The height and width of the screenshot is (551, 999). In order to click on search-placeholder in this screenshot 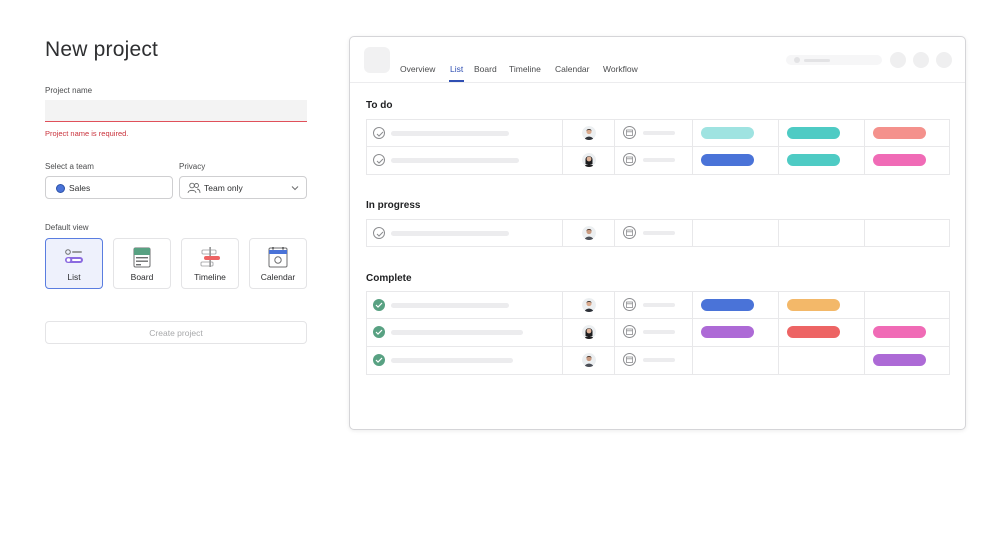, I will do `click(834, 60)`.